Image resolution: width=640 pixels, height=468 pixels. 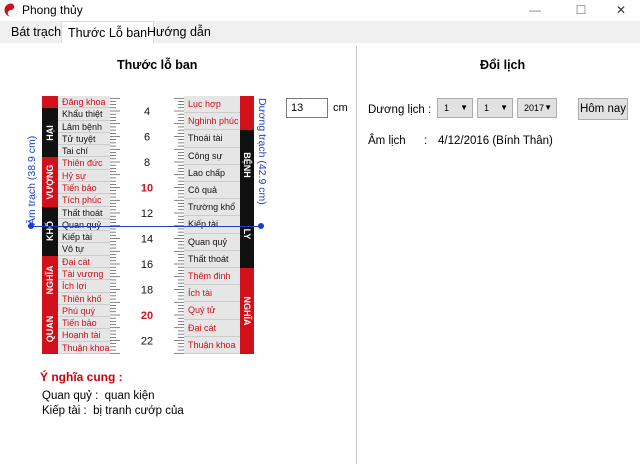 What do you see at coordinates (537, 108) in the screenshot?
I see `year-select: 2017 ▼` at bounding box center [537, 108].